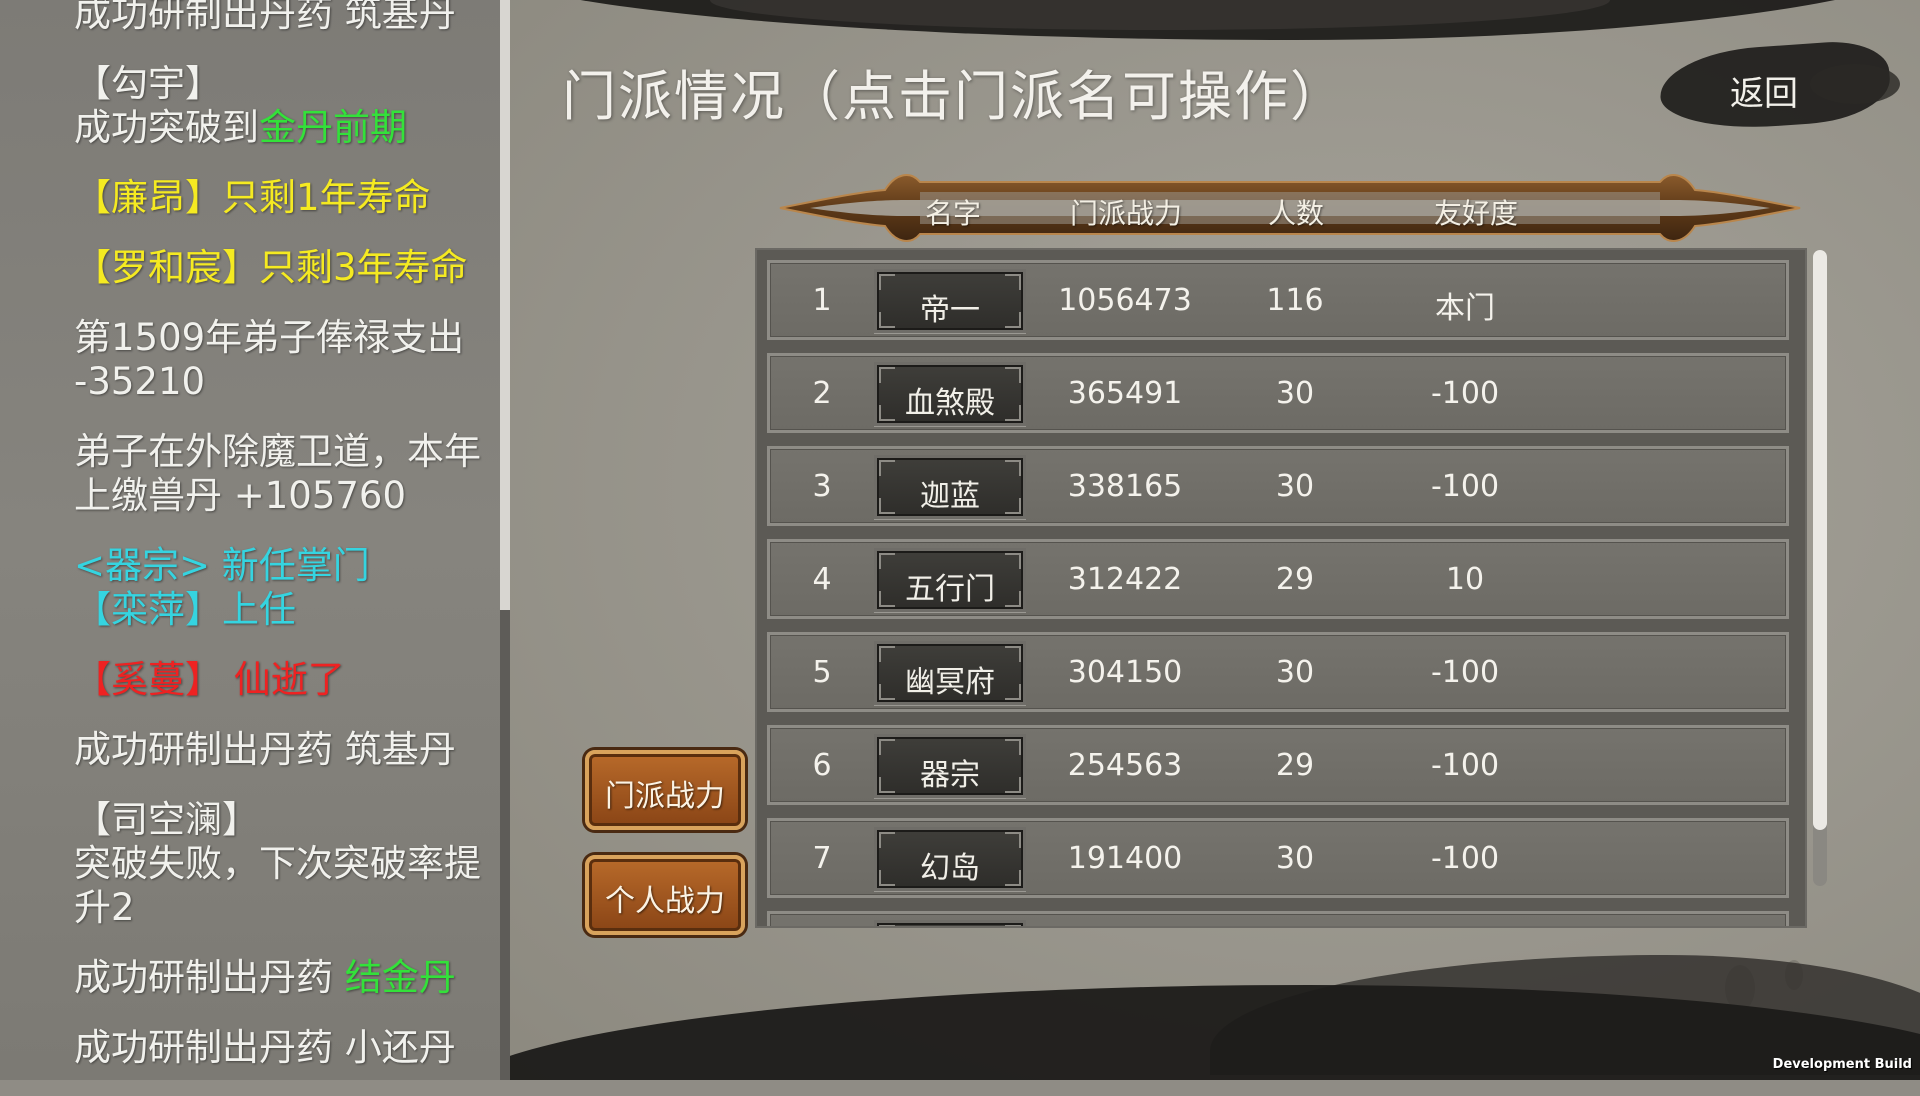 This screenshot has width=1920, height=1096. I want to click on sect-name-label: 幻岛, so click(950, 868).